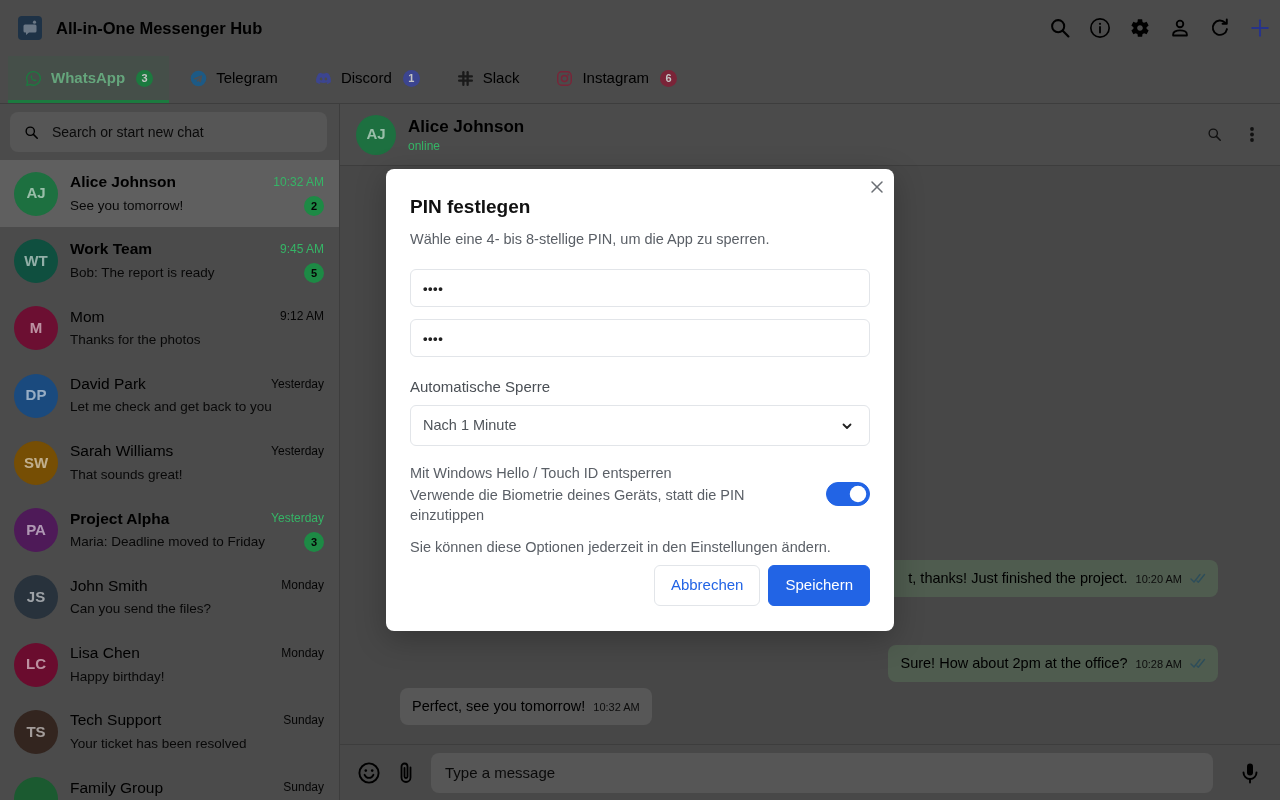 The height and width of the screenshot is (800, 1280). Describe the element at coordinates (590, 239) in the screenshot. I see `dialog-description: Wähle eine 4- bis 8-stellige PIN, um die App zu sperren.` at that location.